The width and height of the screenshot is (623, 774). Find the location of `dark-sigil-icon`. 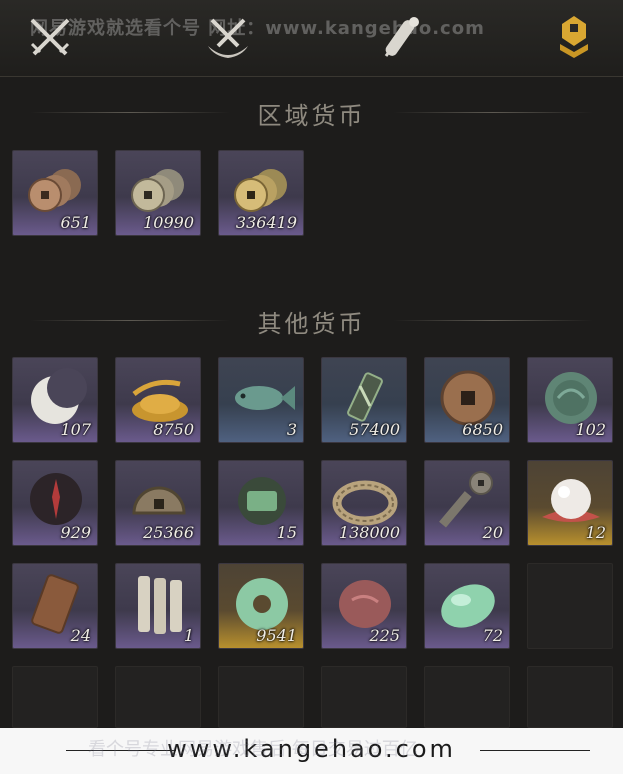

dark-sigil-icon is located at coordinates (56, 499).